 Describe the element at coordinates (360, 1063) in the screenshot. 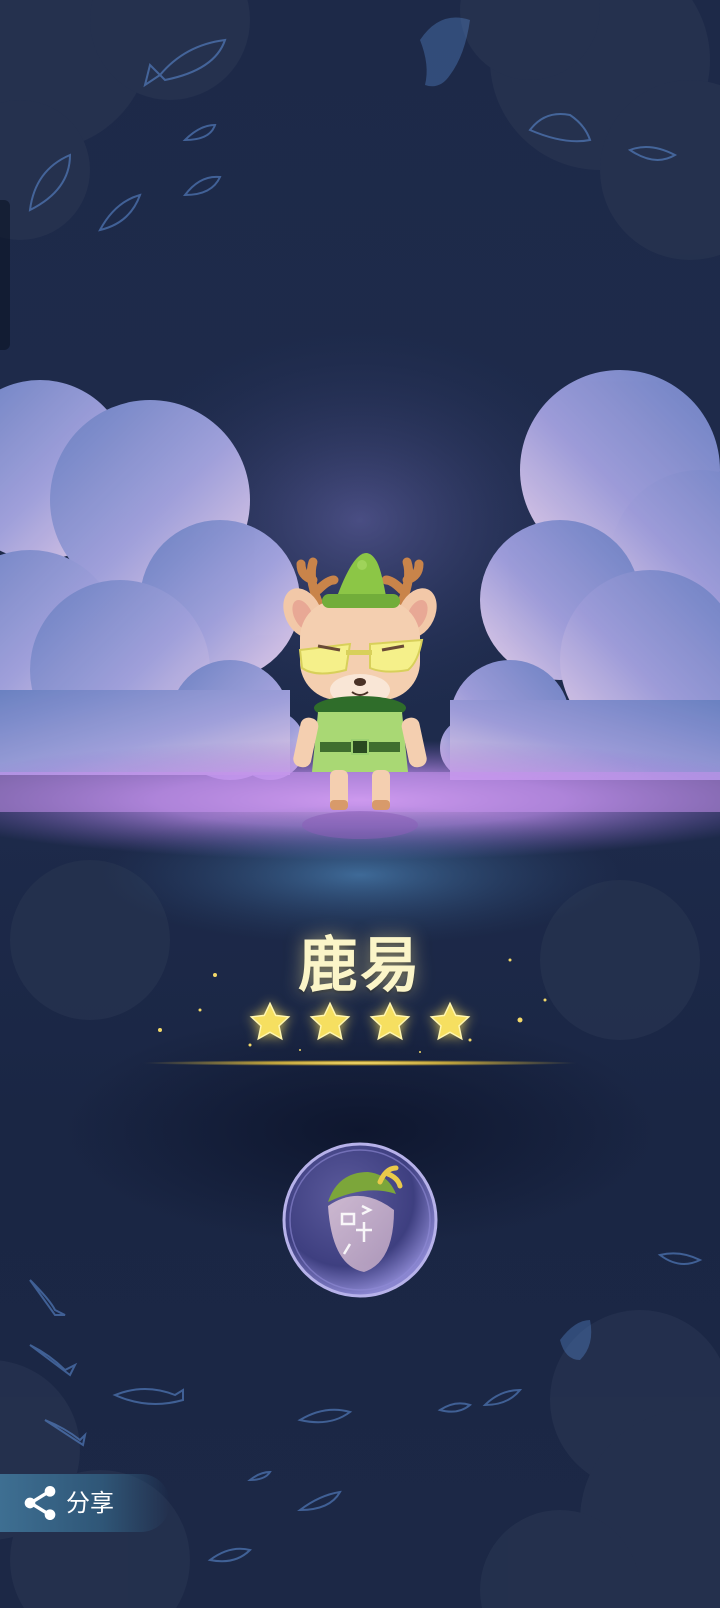

I see `gold-divider` at that location.